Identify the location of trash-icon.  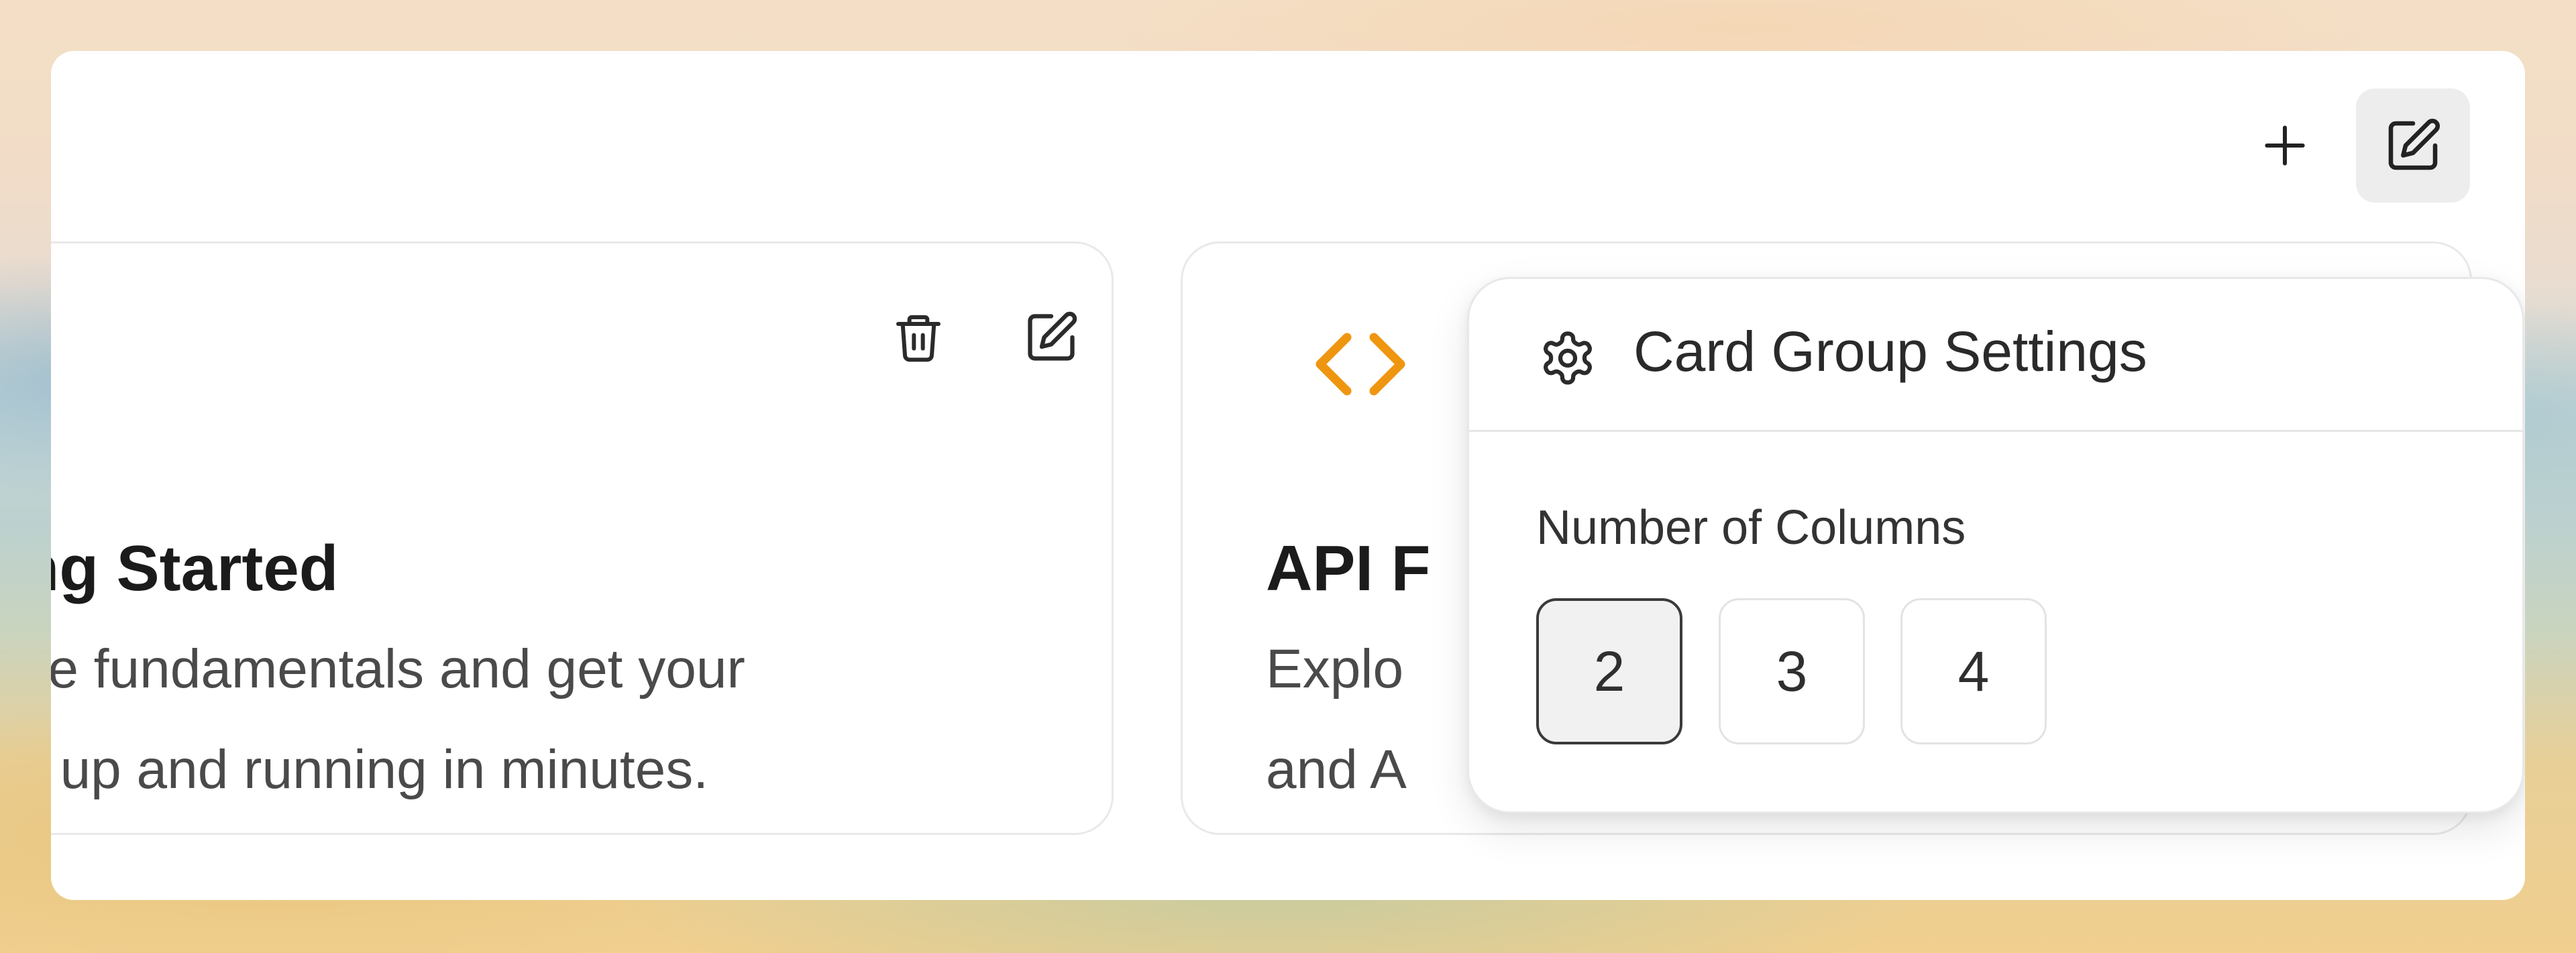
(918, 338).